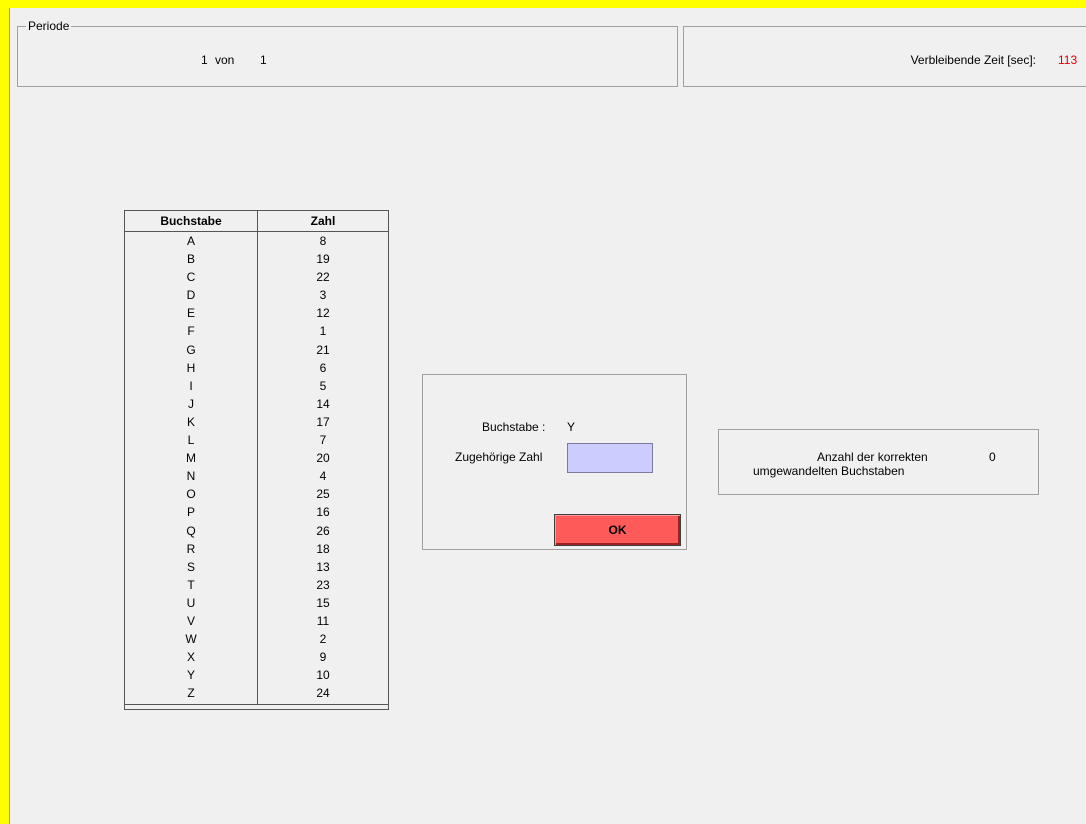 This screenshot has height=824, width=1086. What do you see at coordinates (256, 351) in the screenshot?
I see `table-row: G 21` at bounding box center [256, 351].